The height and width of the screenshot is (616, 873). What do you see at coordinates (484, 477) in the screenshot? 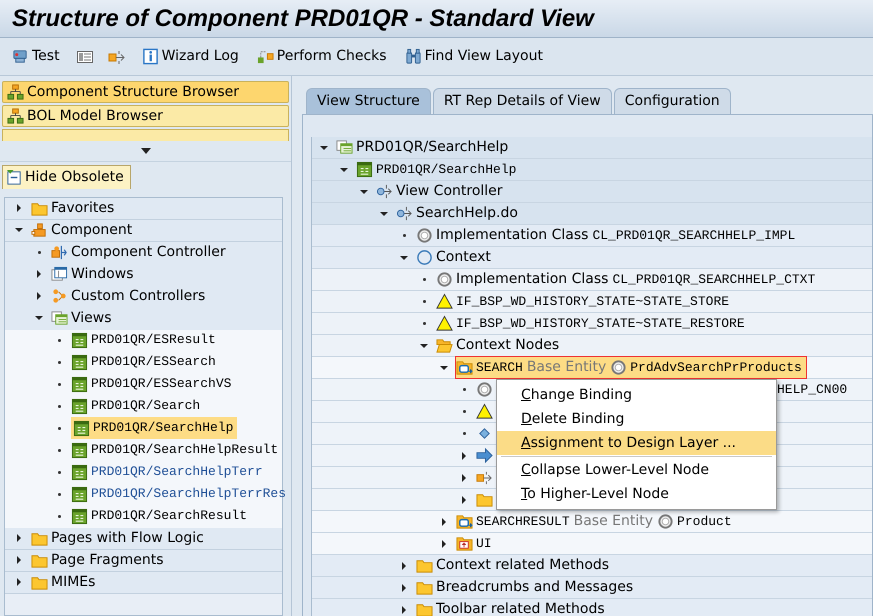
I see `export-icon` at bounding box center [484, 477].